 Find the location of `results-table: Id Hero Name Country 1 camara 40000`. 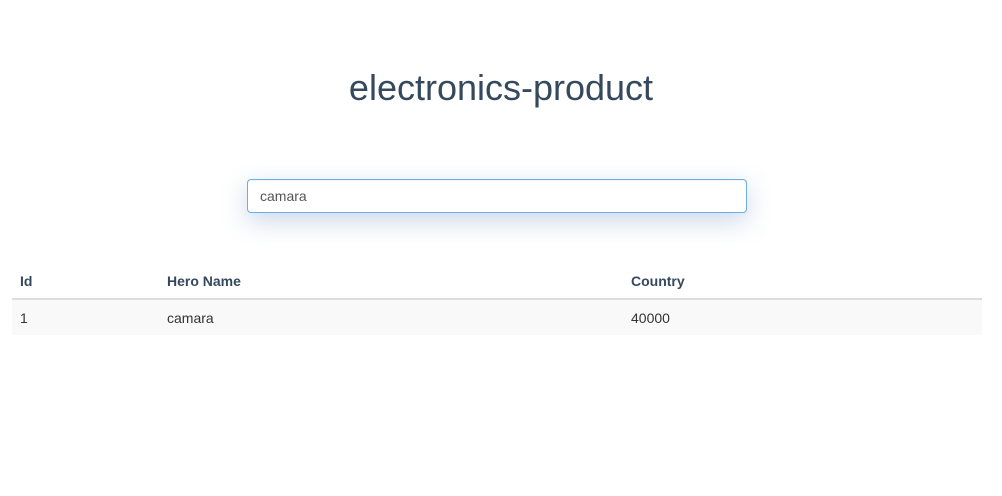

results-table: Id Hero Name Country 1 camara 40000 is located at coordinates (497, 299).